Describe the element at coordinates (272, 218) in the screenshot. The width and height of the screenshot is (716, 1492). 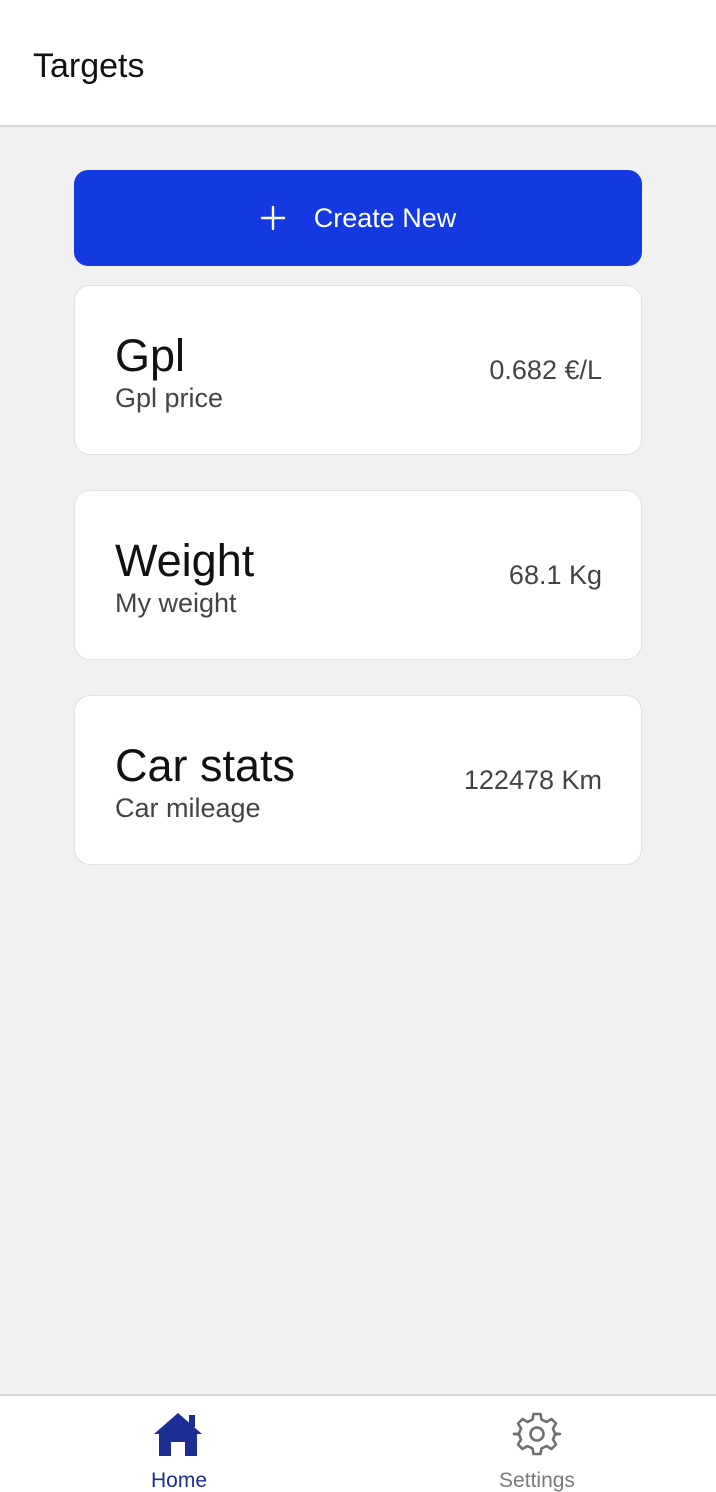
I see `plus-icon` at that location.